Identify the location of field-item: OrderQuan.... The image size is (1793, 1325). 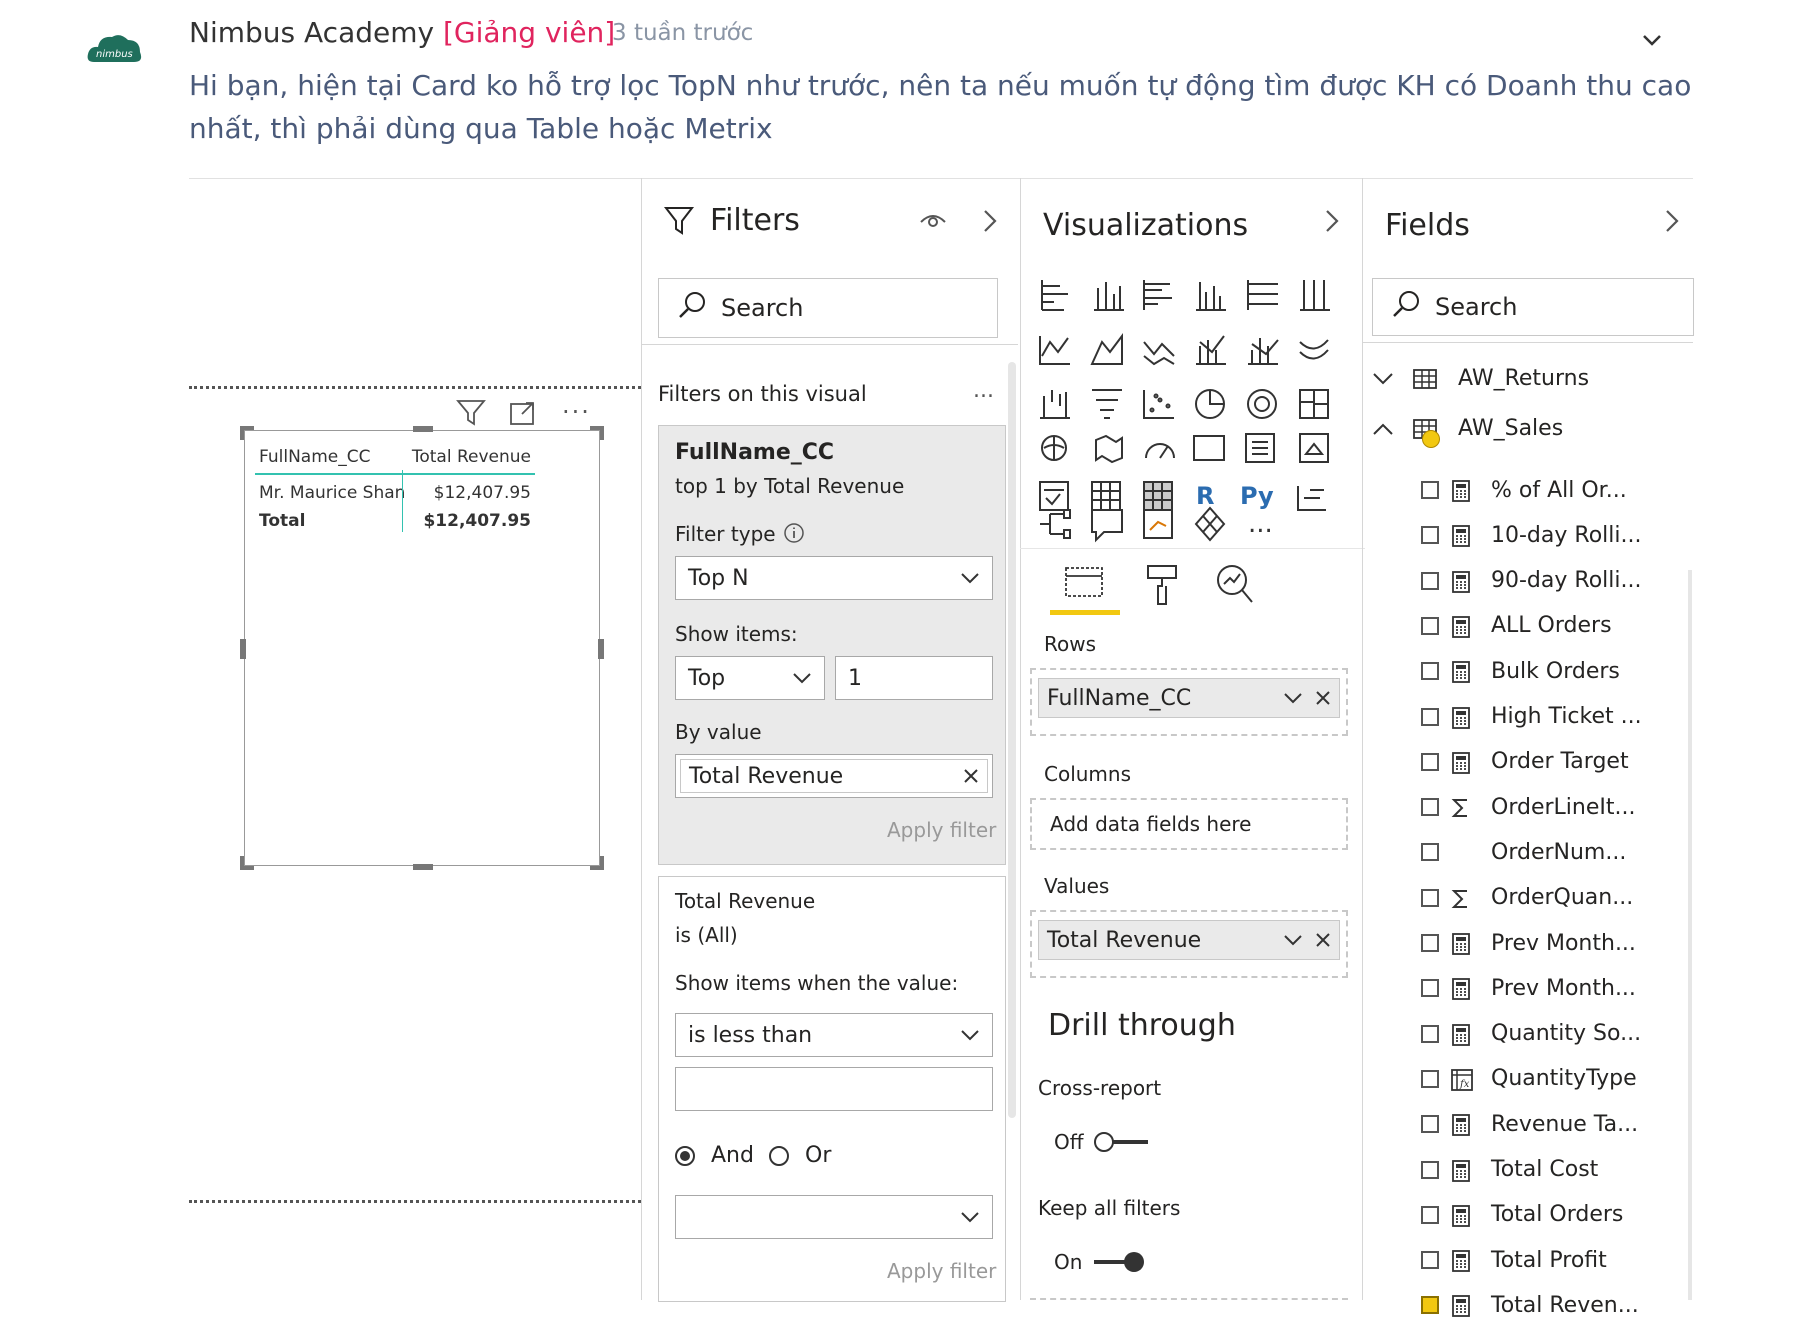
(1527, 898).